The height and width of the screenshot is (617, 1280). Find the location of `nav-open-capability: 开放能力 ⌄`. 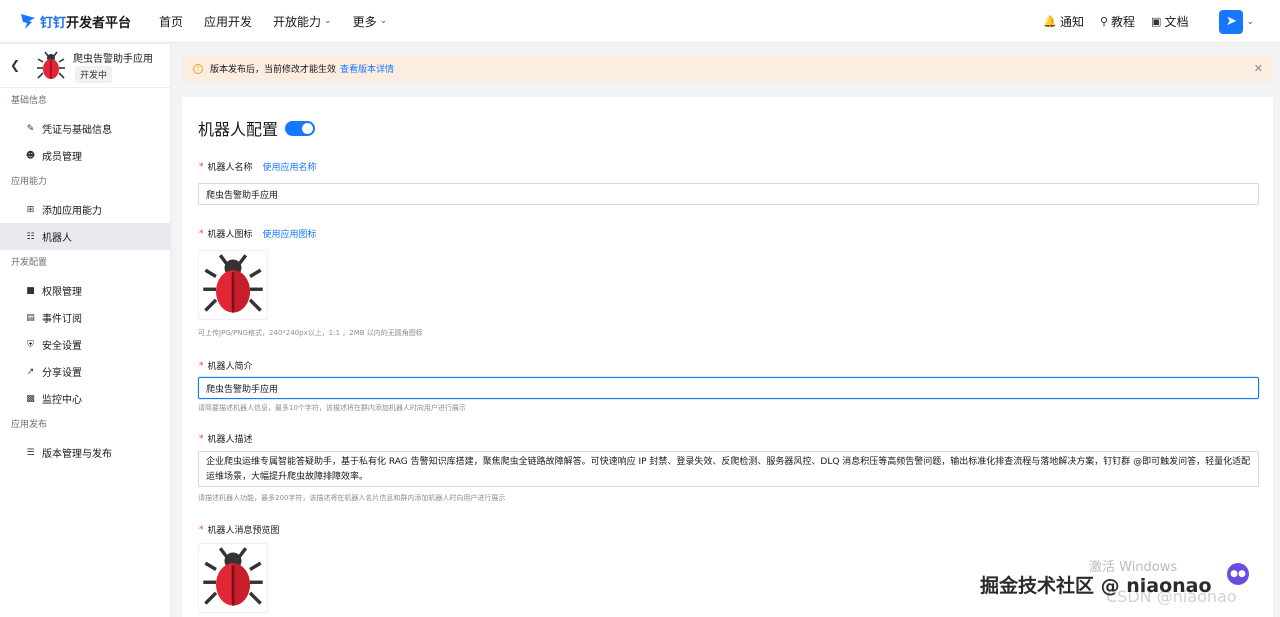

nav-open-capability: 开放能力 ⌄ is located at coordinates (302, 21).